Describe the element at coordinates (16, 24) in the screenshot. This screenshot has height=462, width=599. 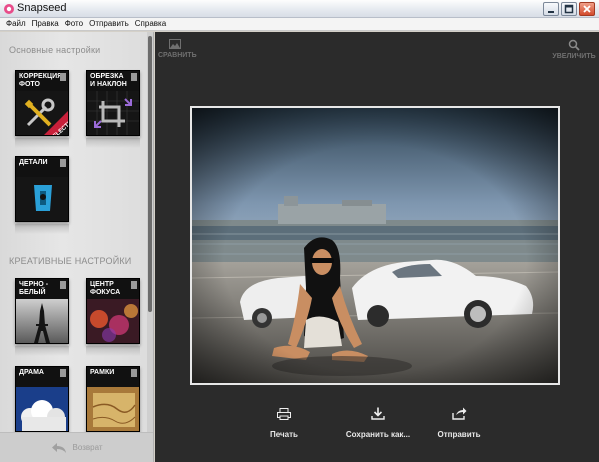
I see `menu-file: Файл` at that location.